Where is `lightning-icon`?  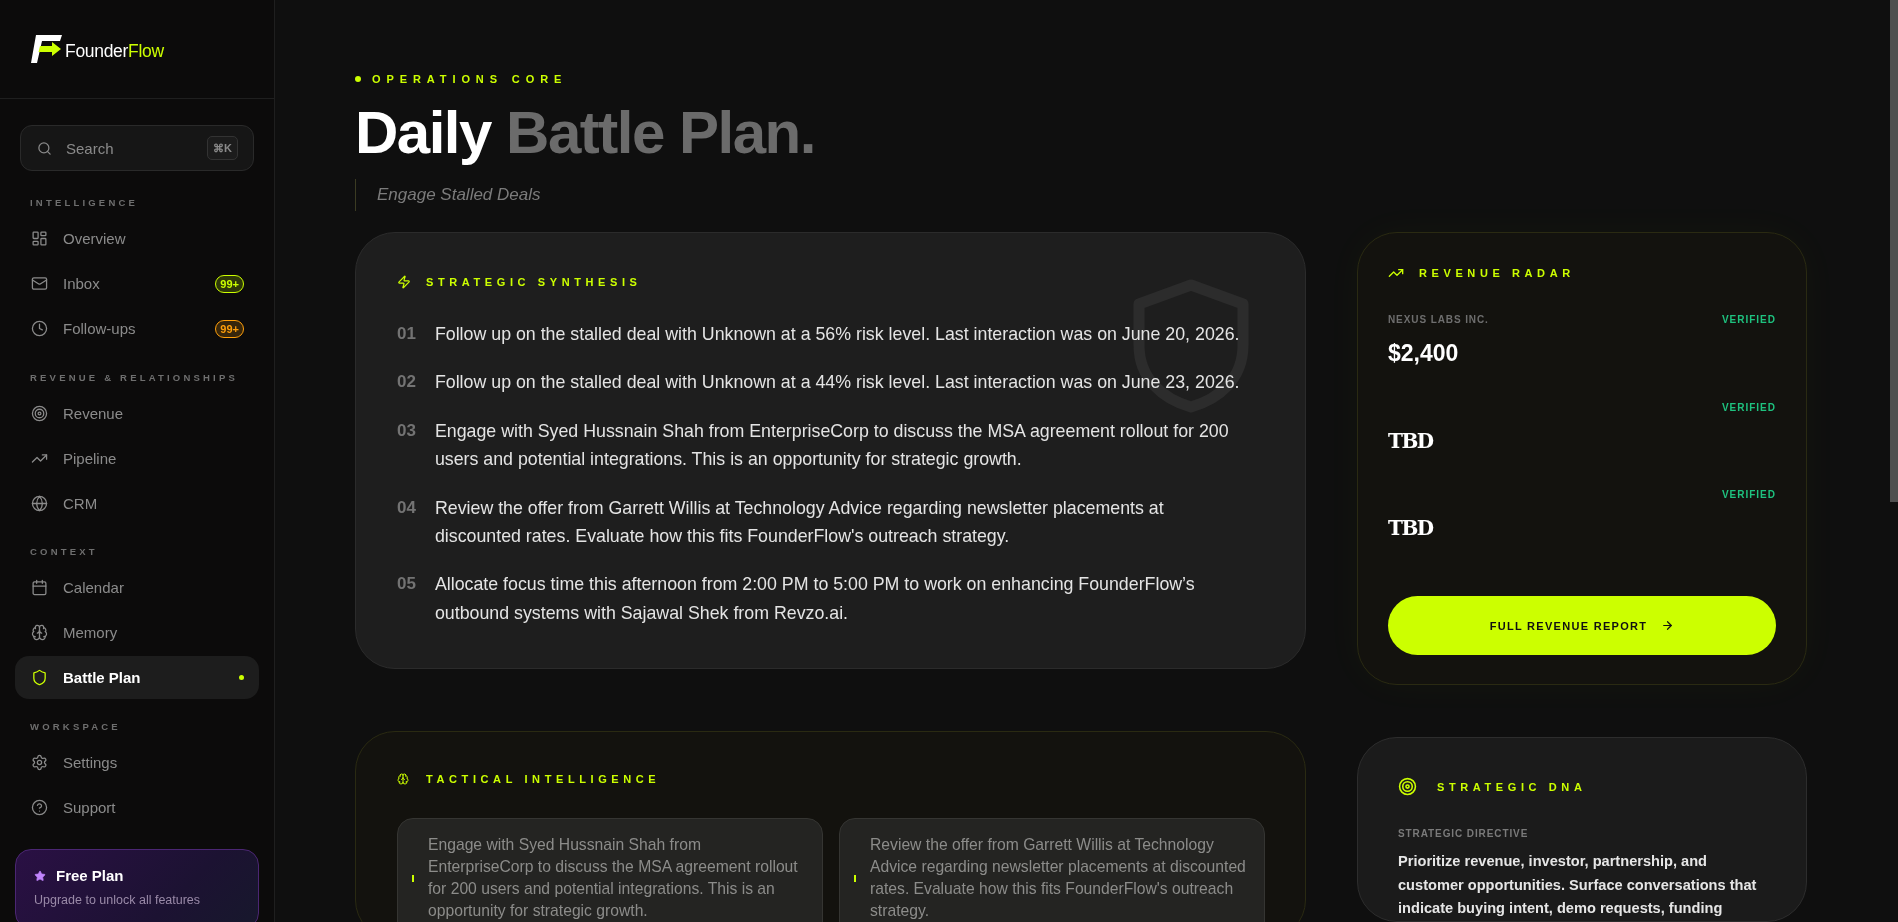 lightning-icon is located at coordinates (404, 282).